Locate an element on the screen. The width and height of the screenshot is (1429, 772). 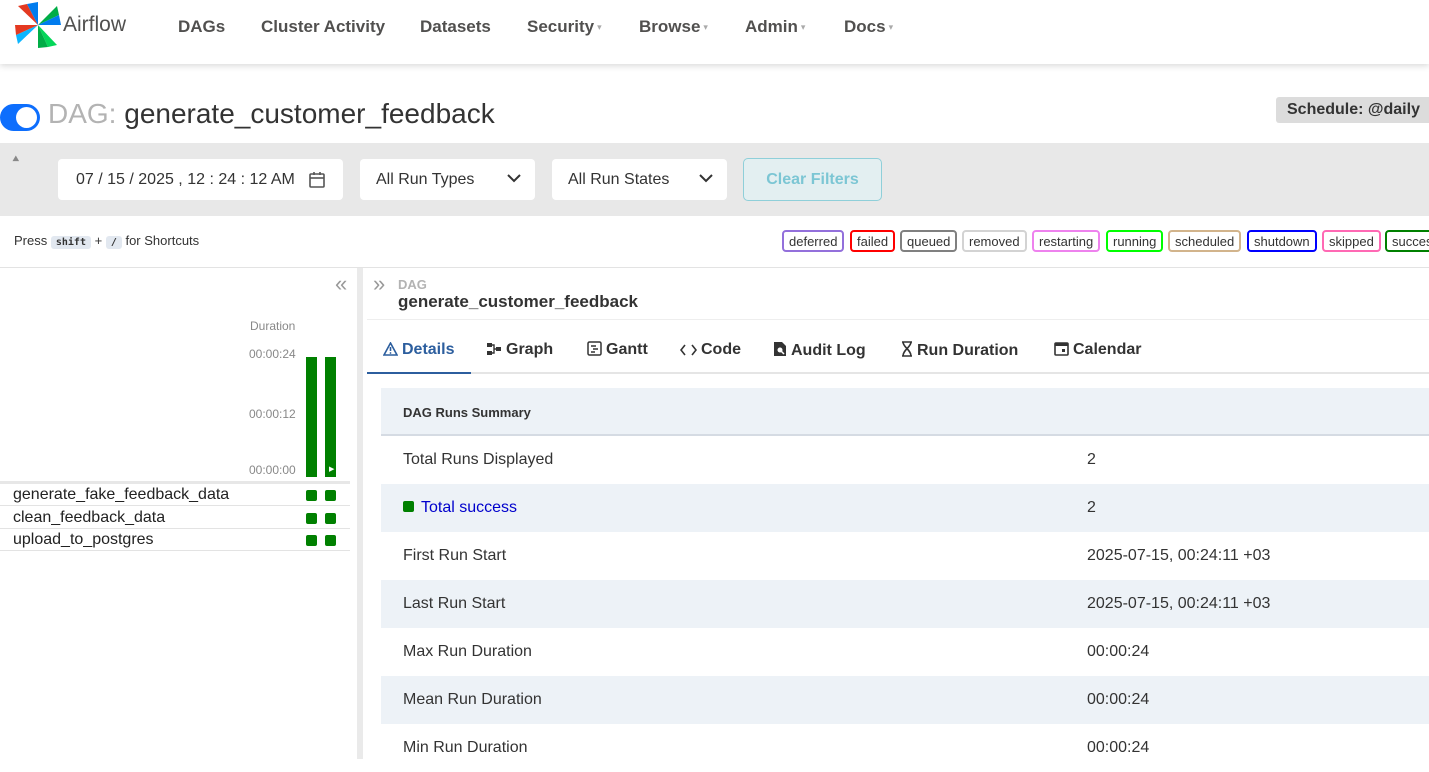
row-key: Mean Run Duration is located at coordinates (472, 699).